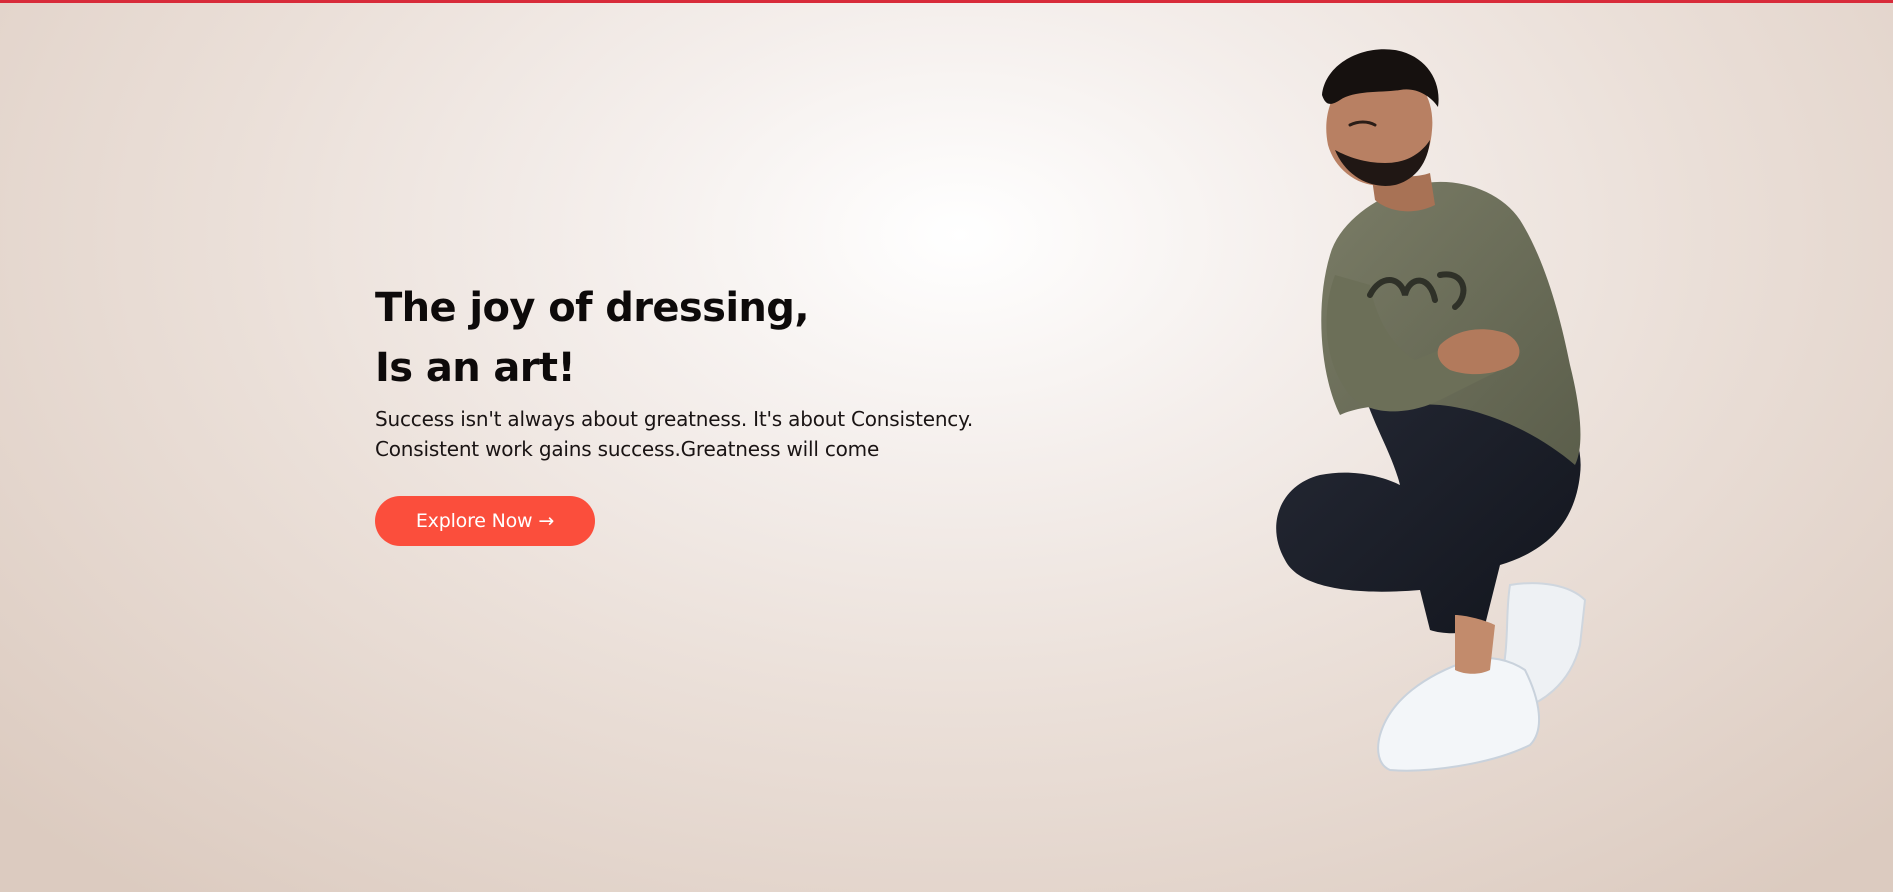  What do you see at coordinates (474, 521) in the screenshot?
I see `explore-now-label: Explore Now` at bounding box center [474, 521].